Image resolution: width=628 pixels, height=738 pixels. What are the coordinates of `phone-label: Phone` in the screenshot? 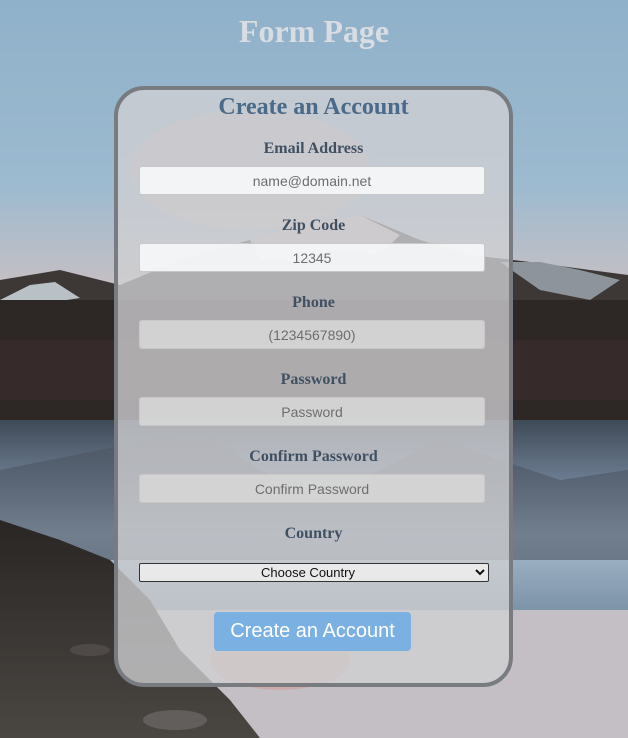 It's located at (313, 302).